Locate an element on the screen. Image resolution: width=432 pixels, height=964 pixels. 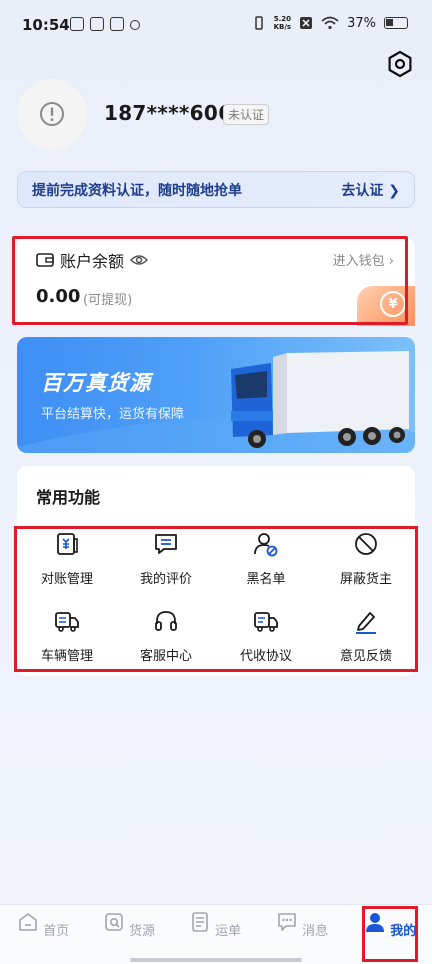
blacklist-icon is located at coordinates (266, 545).